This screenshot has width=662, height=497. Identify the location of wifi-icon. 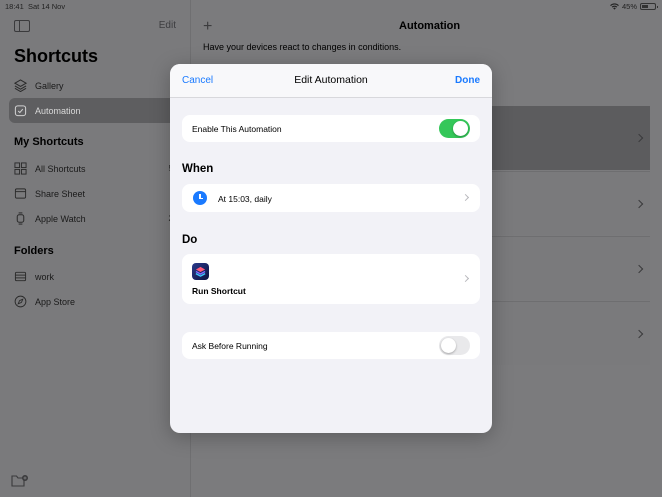
(614, 6).